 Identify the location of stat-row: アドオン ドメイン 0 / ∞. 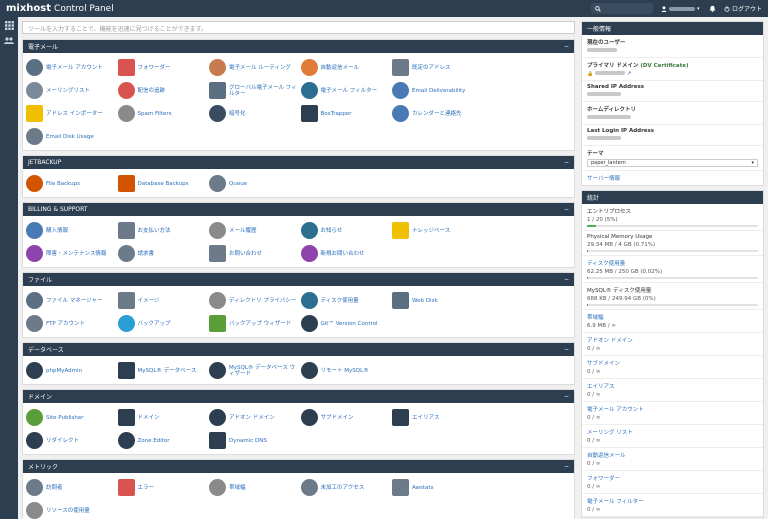
(672, 344).